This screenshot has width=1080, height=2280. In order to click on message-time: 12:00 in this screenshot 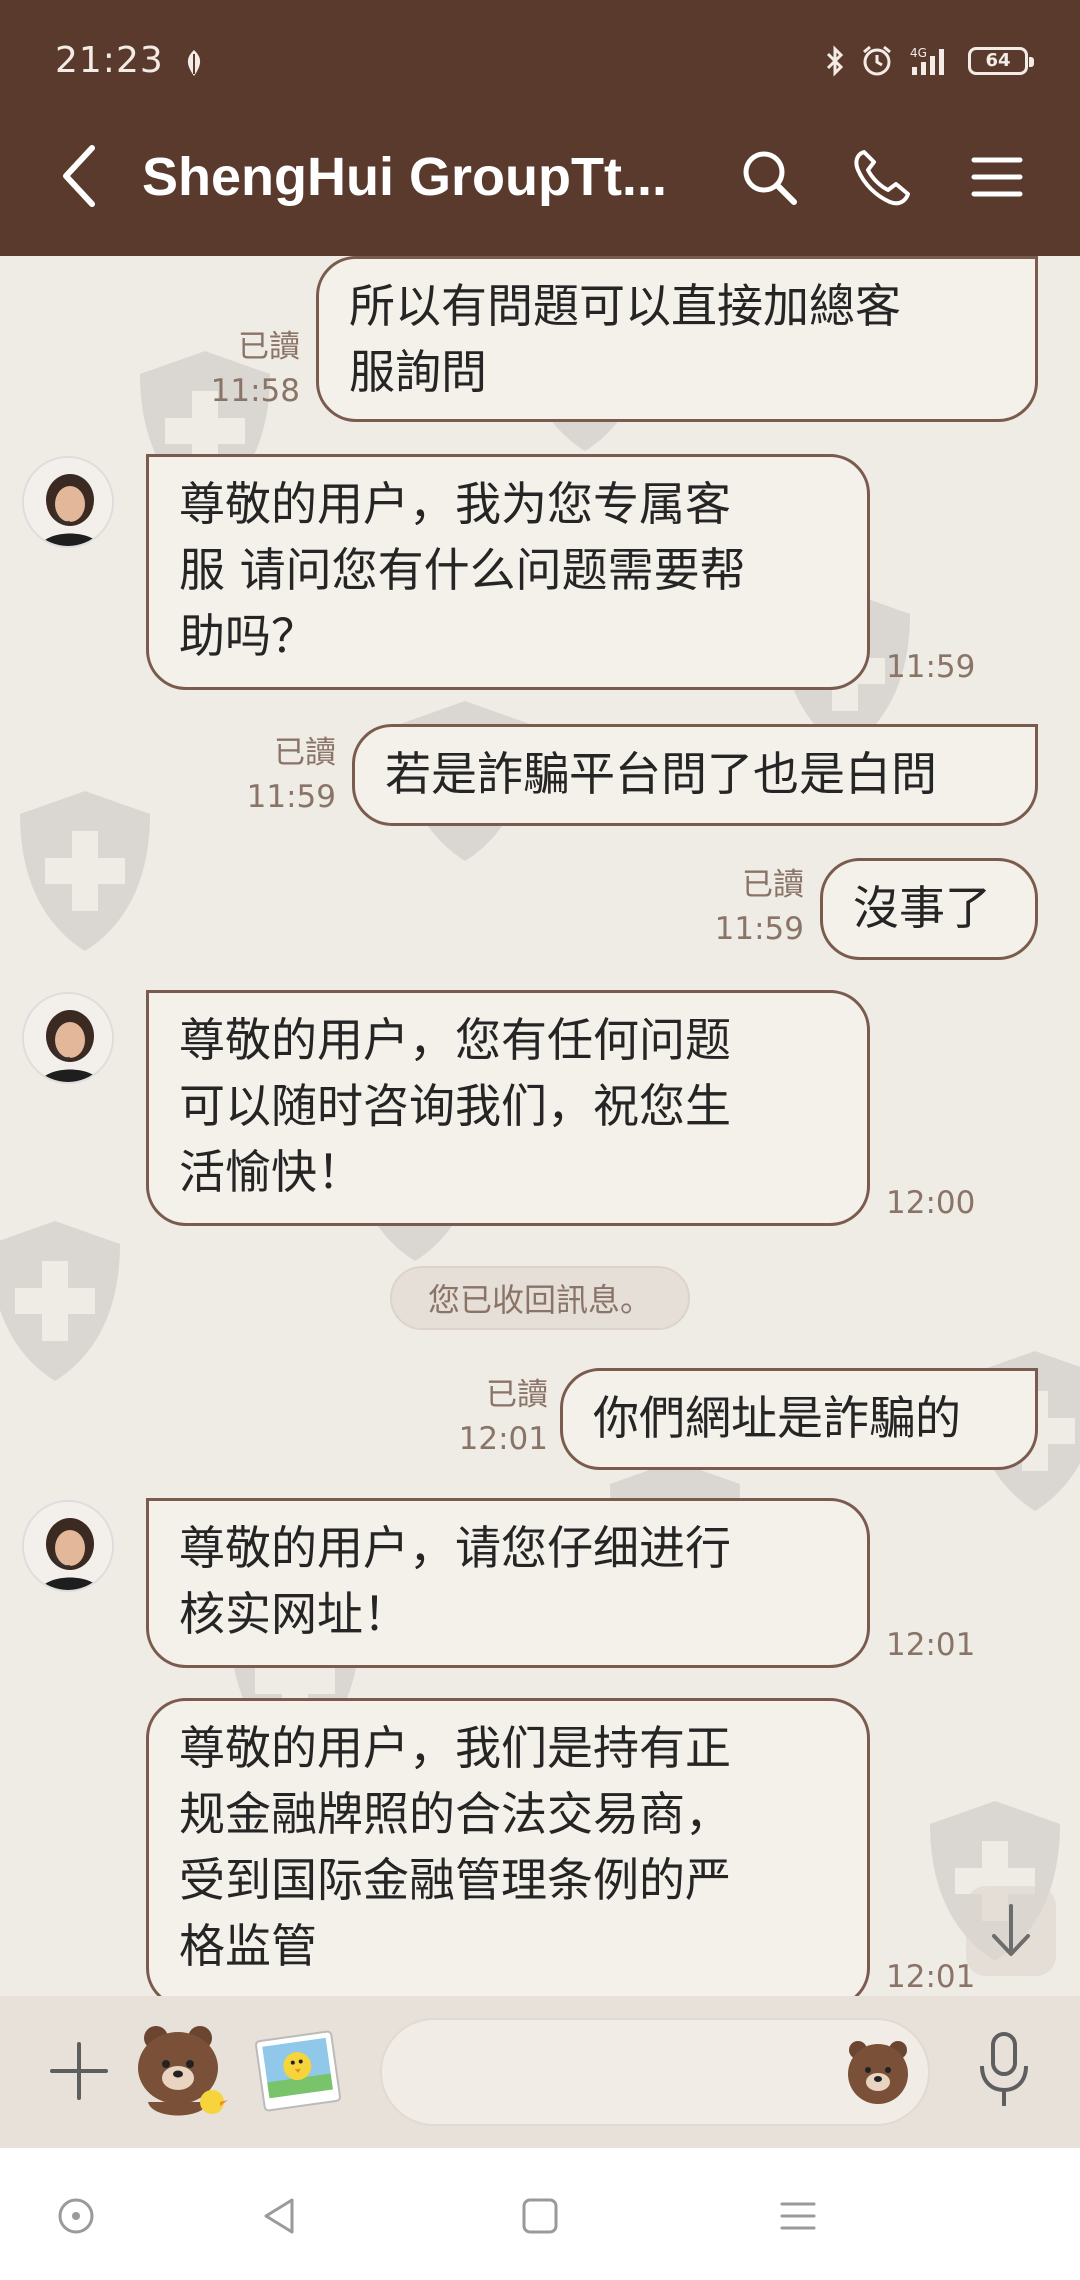, I will do `click(930, 1203)`.